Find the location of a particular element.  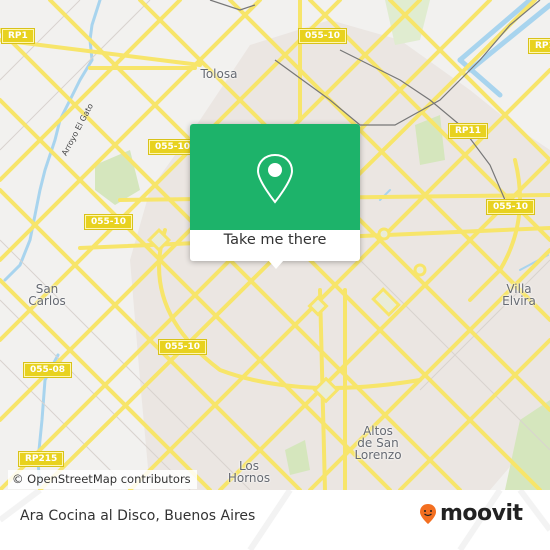

moovit-wordmark: moovit is located at coordinates (481, 513).